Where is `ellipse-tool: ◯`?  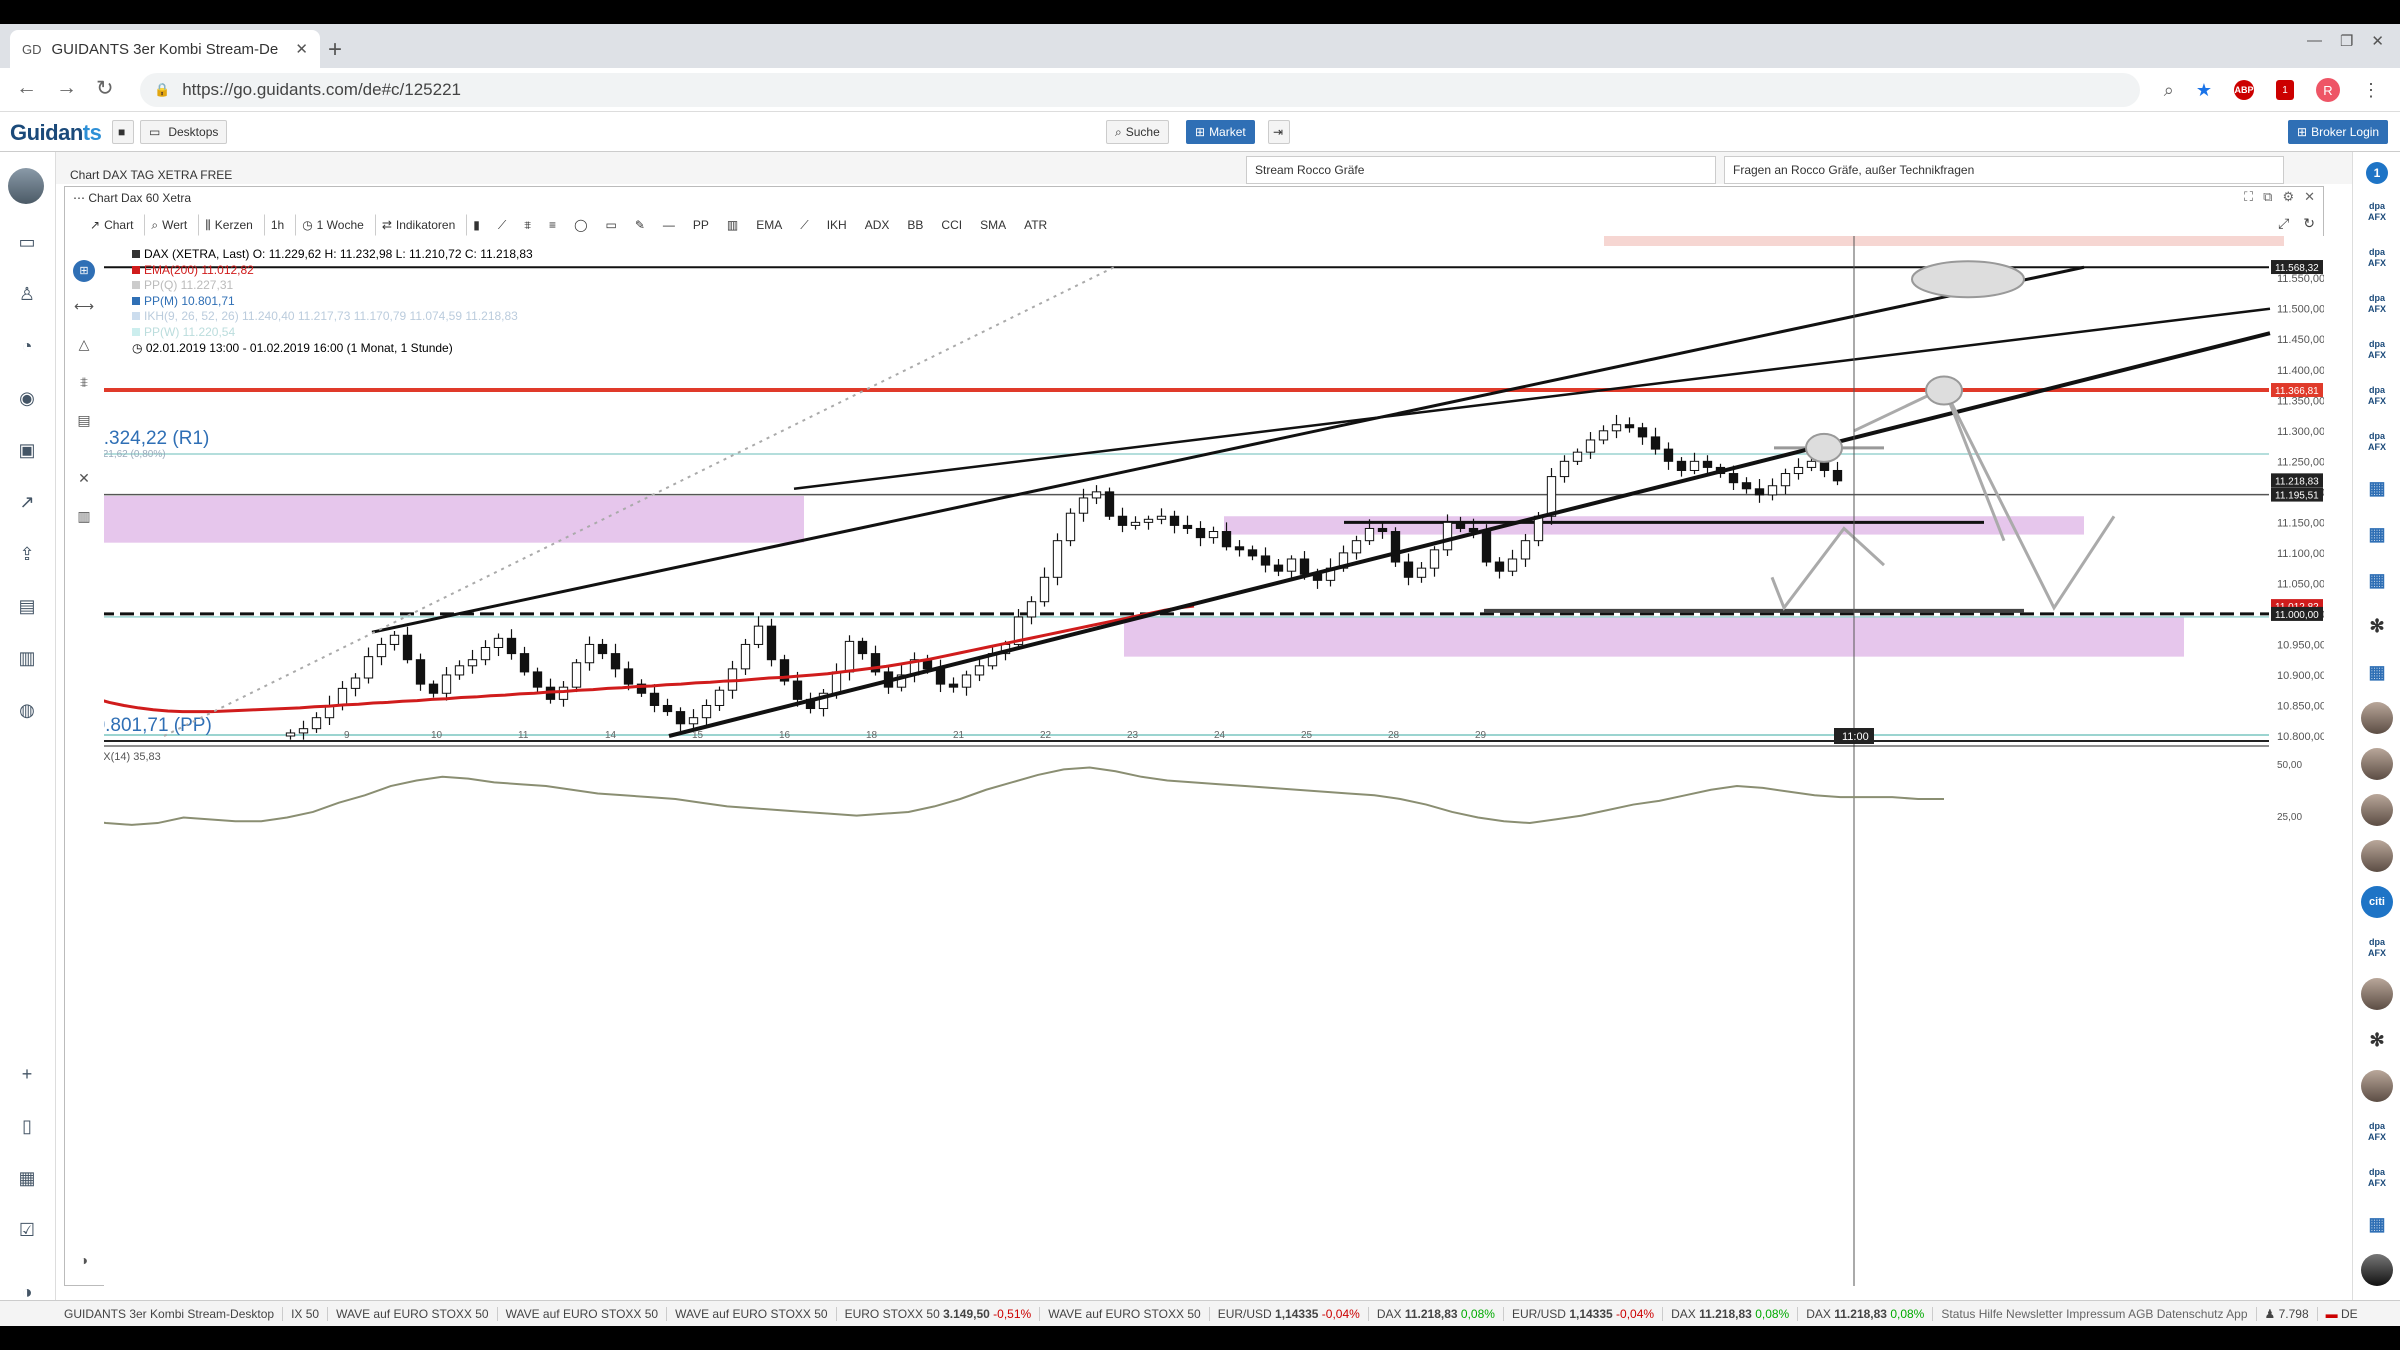
ellipse-tool: ◯ is located at coordinates (580, 225).